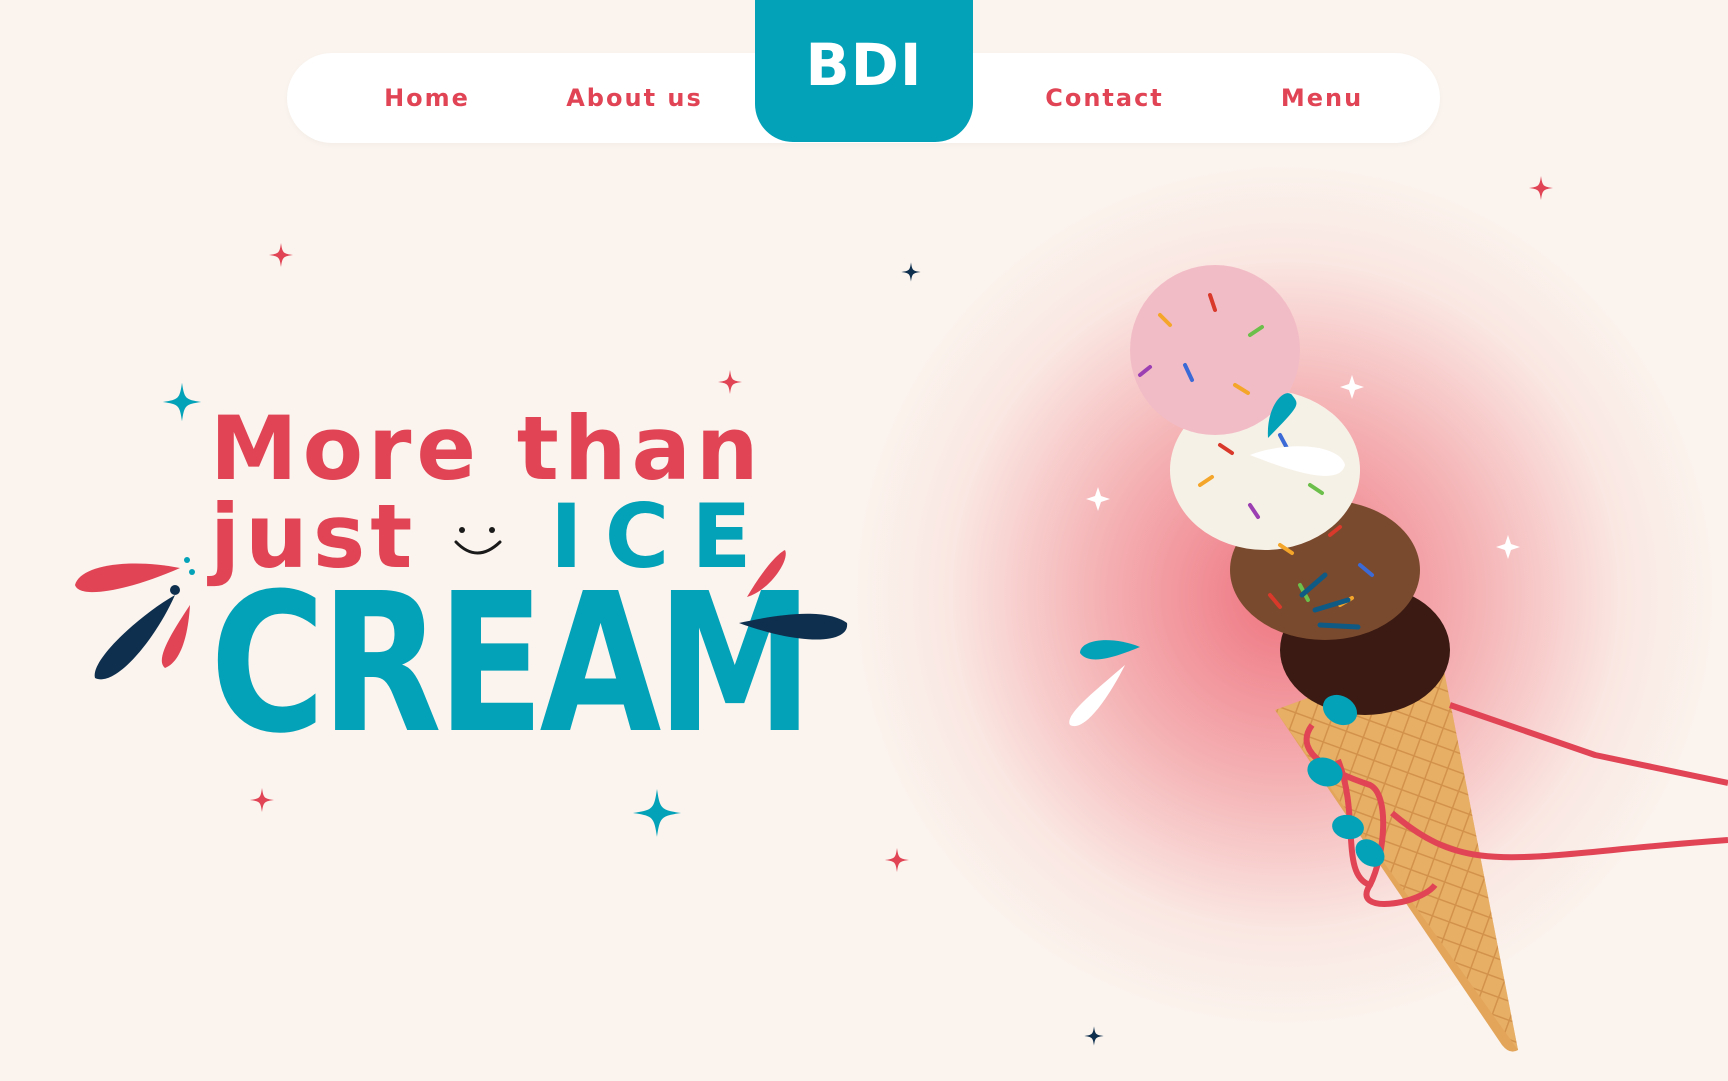  I want to click on headline-line1: More than, so click(487, 448).